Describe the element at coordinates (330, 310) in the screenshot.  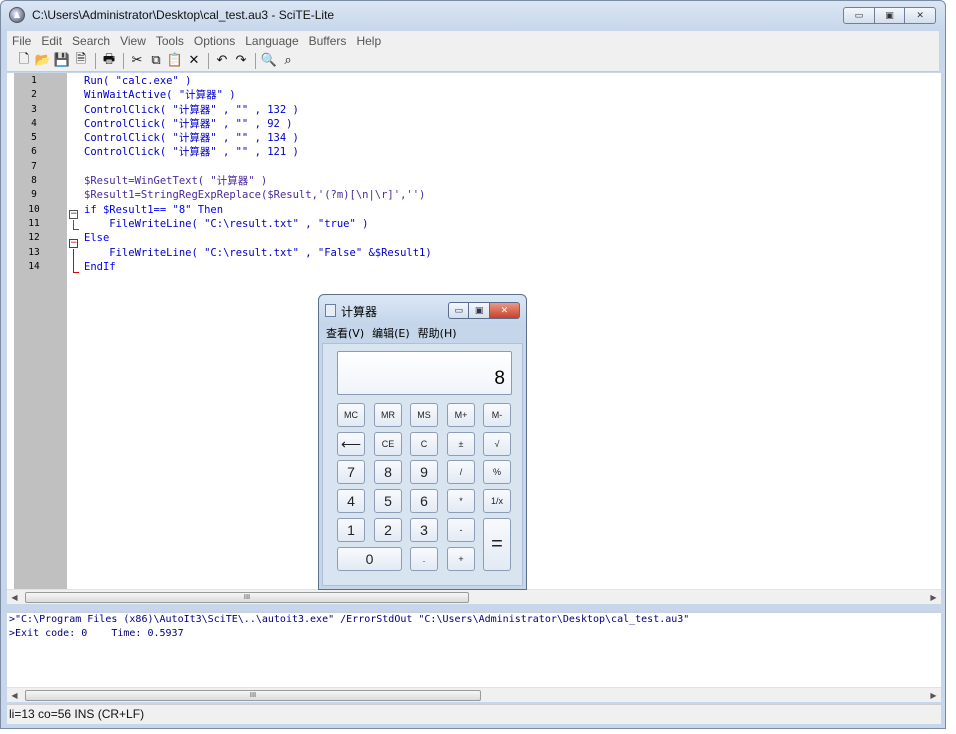
I see `calculator-app-icon` at that location.